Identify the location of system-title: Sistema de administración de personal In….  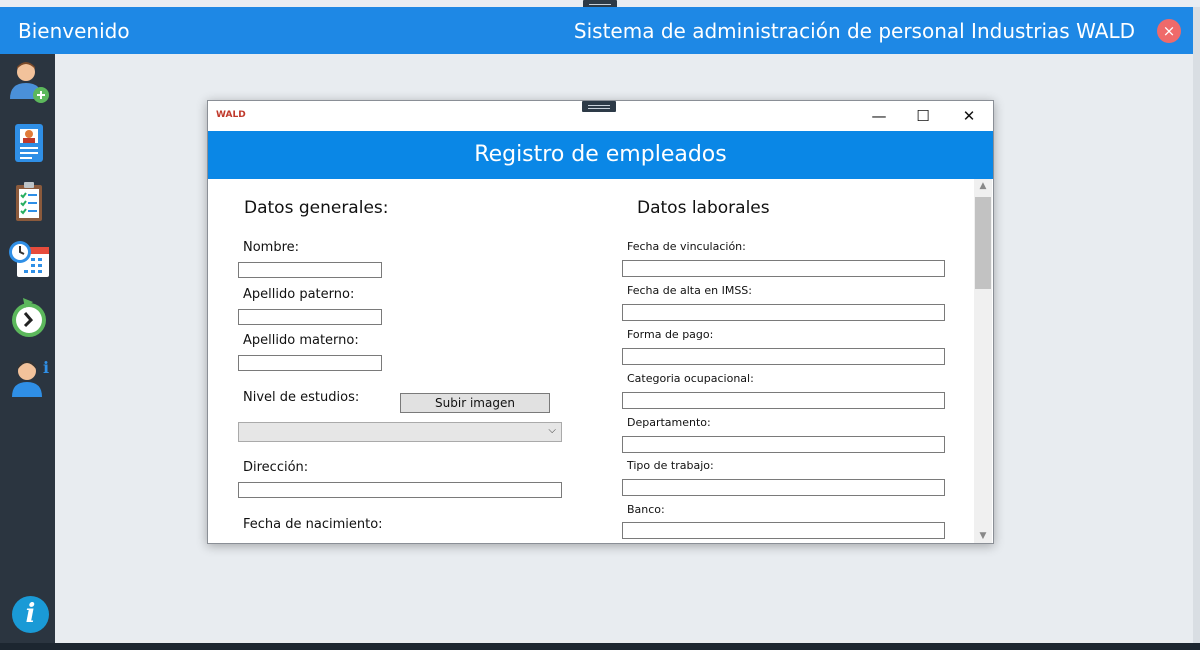
(854, 31).